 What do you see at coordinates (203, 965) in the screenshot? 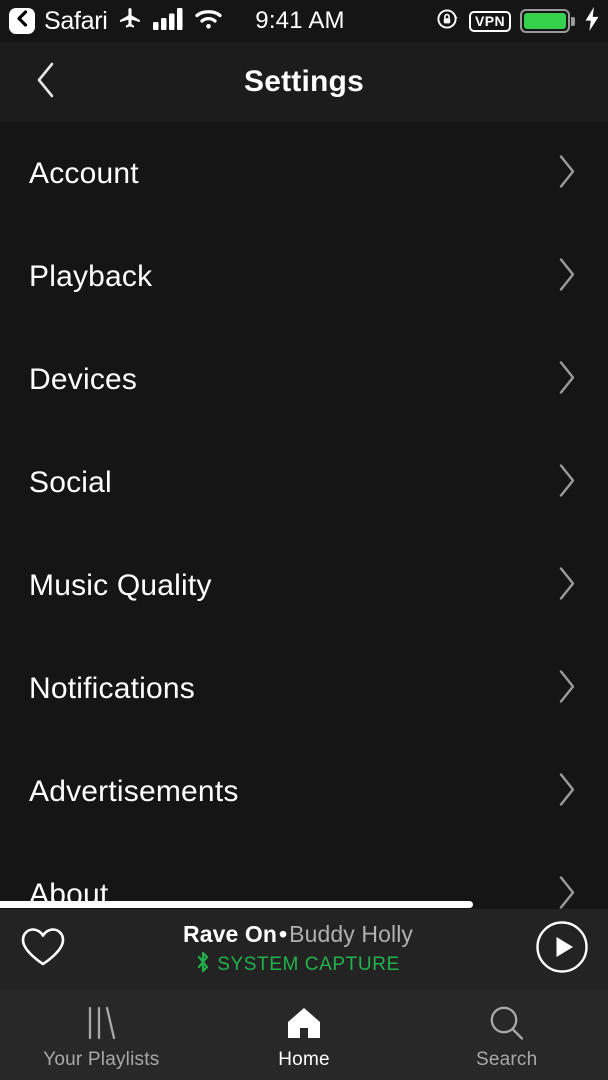
I see `bluetooth-icon` at bounding box center [203, 965].